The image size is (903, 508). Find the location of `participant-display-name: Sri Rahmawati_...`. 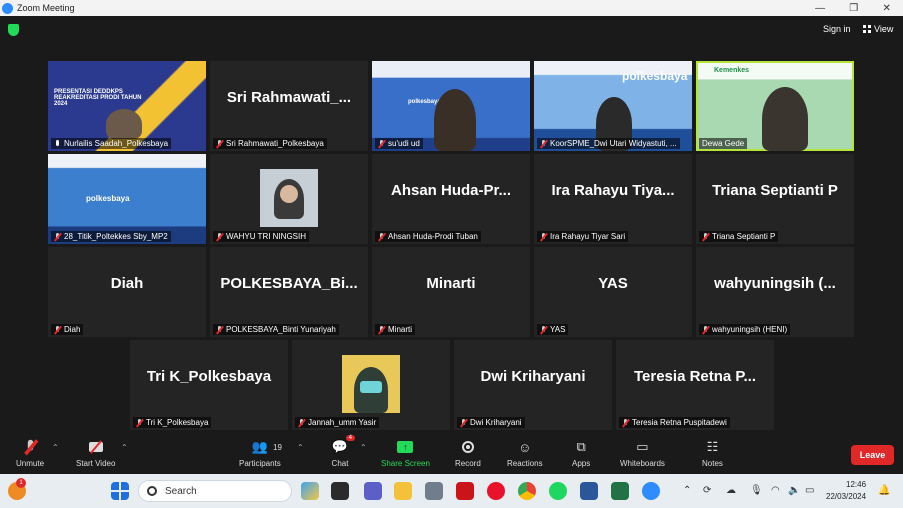

participant-display-name: Sri Rahmawati_... is located at coordinates (289, 97).